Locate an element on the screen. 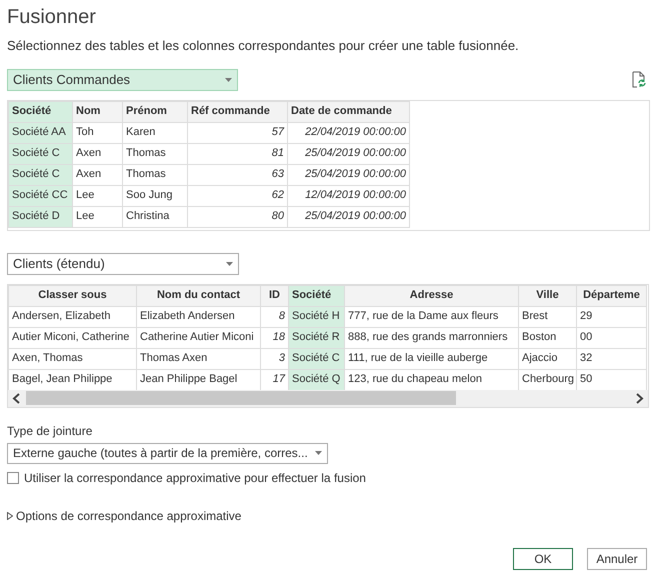 This screenshot has width=657, height=574. table-cell: 3 is located at coordinates (274, 358).